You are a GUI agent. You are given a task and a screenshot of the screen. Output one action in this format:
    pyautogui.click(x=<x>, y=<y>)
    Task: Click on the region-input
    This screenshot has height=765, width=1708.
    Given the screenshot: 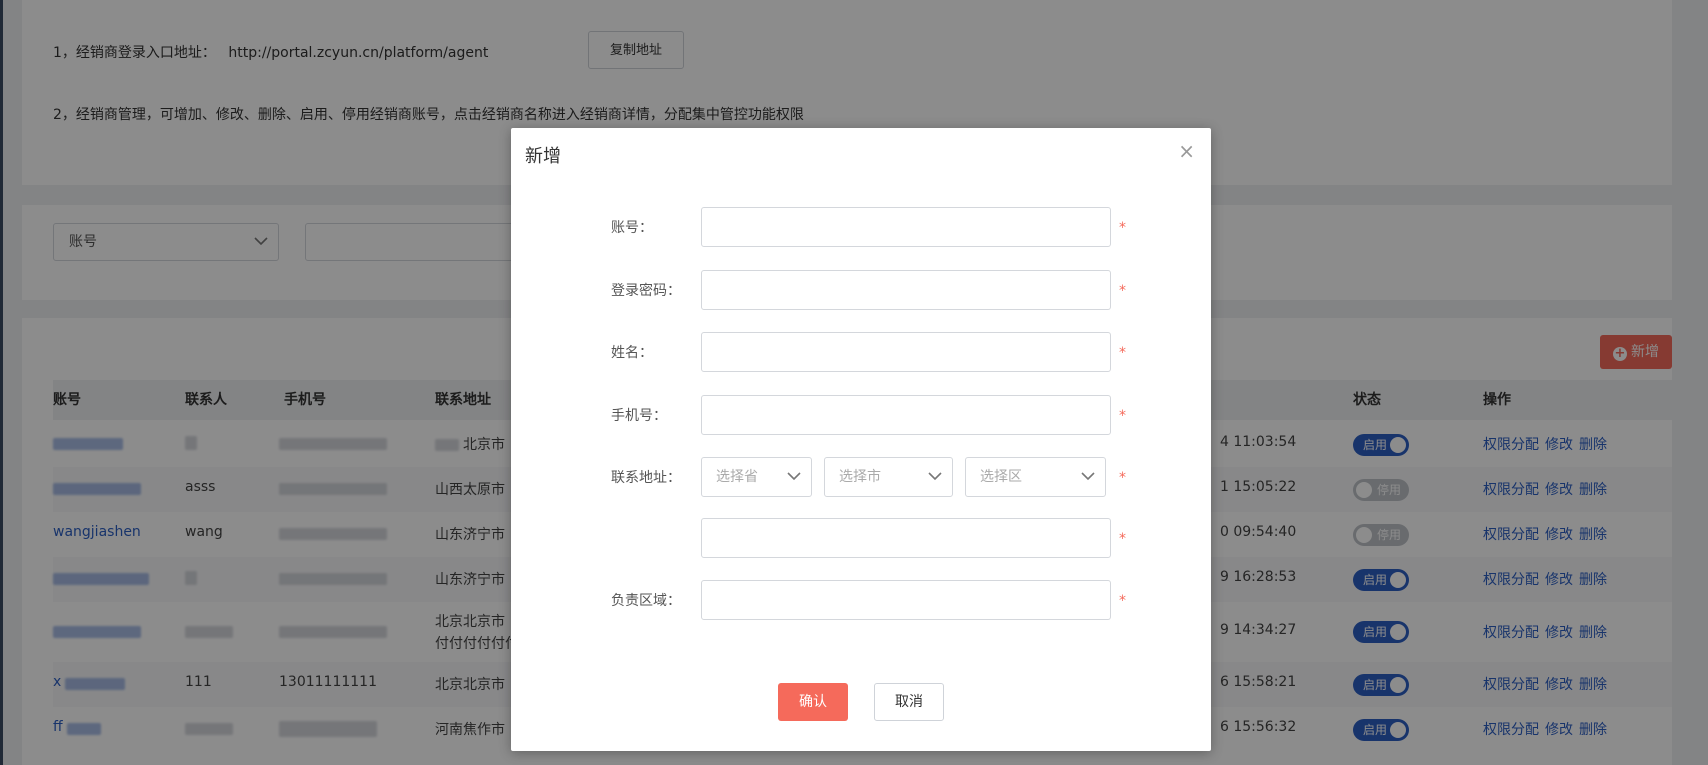 What is the action you would take?
    pyautogui.click(x=906, y=600)
    